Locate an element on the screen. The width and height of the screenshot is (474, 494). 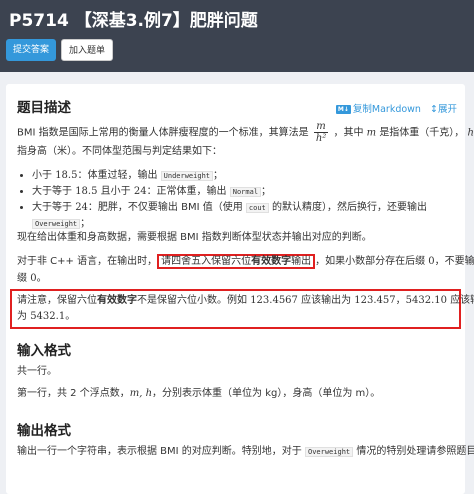
copy-markdown-link: M↓ 复制Markdown is located at coordinates (378, 109).